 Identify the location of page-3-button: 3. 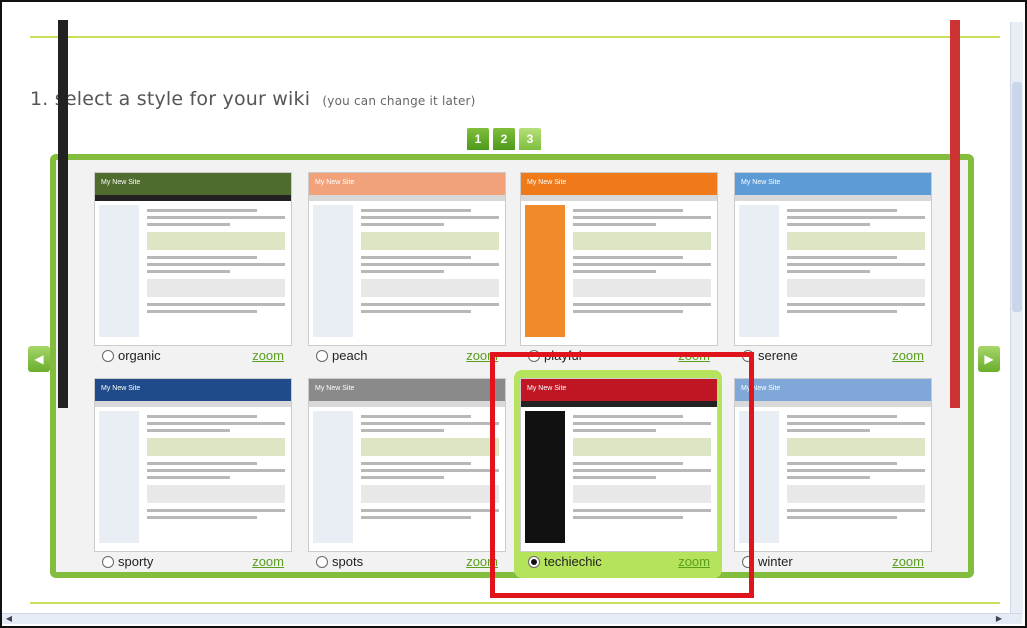
(530, 139).